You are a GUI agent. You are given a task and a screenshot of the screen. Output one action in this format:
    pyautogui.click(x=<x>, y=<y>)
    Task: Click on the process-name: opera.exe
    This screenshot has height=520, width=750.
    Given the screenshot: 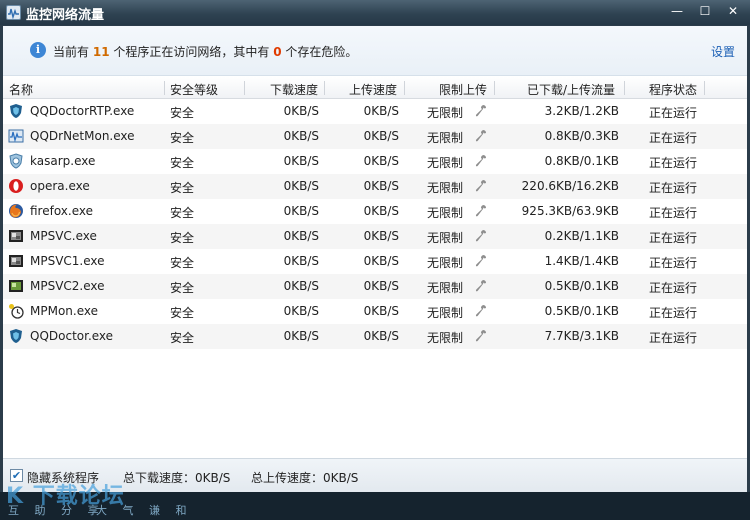 What is the action you would take?
    pyautogui.click(x=60, y=186)
    